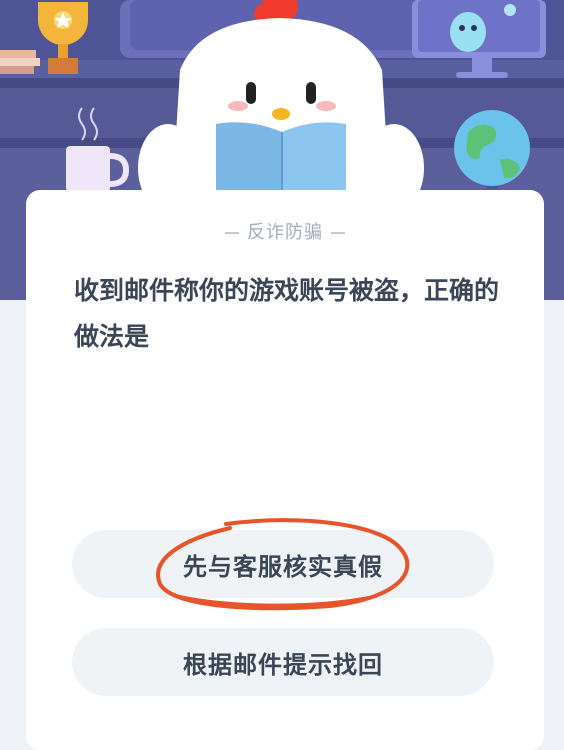  What do you see at coordinates (20, 62) in the screenshot?
I see `books-stack-icon` at bounding box center [20, 62].